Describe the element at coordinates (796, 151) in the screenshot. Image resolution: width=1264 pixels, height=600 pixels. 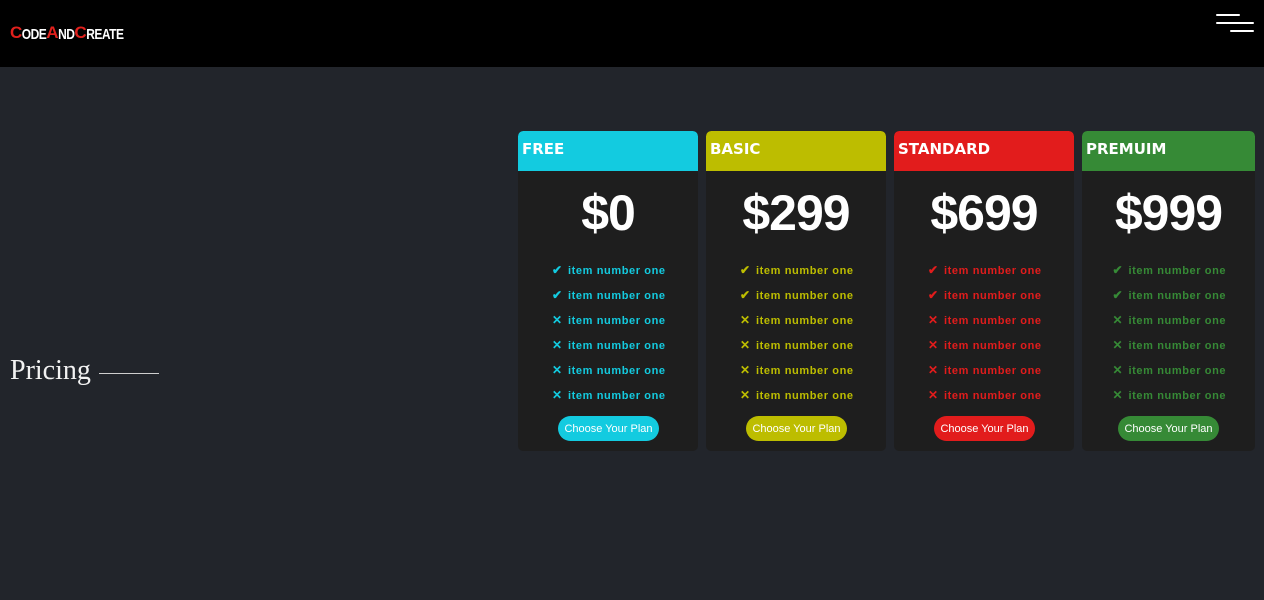
I see `plan-name: BASIC` at that location.